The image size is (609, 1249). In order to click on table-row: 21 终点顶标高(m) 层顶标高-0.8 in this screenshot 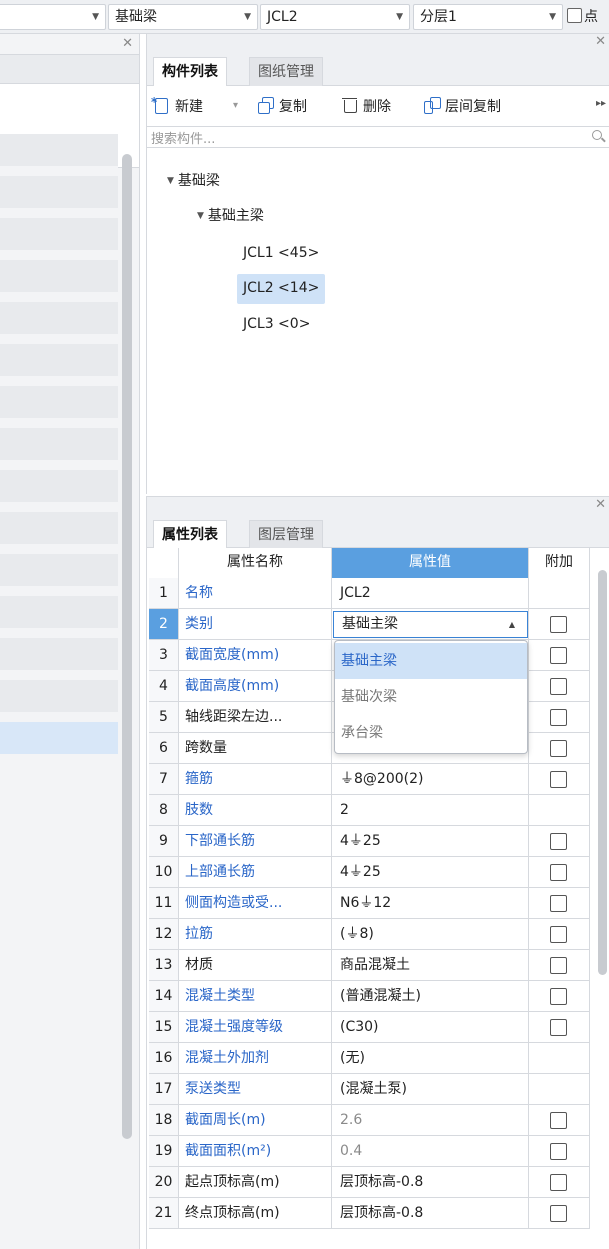, I will do `click(369, 1213)`.